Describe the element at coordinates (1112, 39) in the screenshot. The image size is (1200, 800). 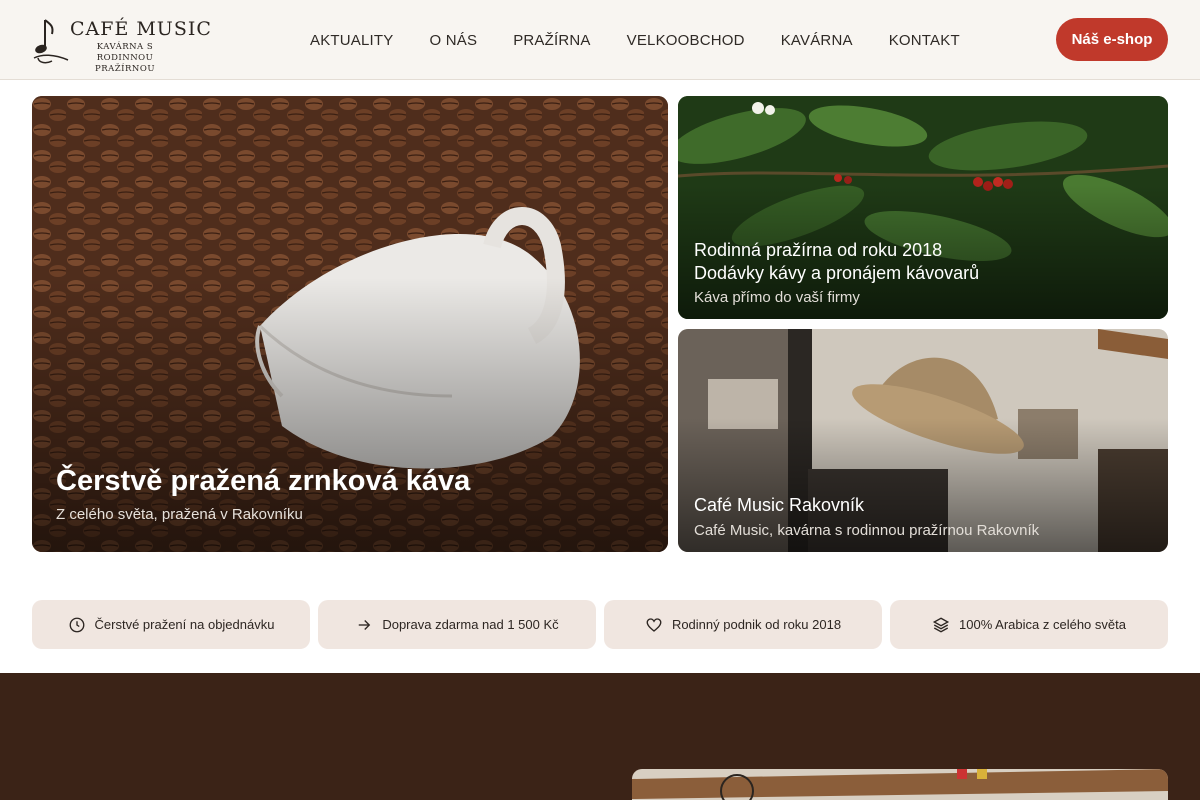
I see `eshop-button: Náš e-shop` at that location.